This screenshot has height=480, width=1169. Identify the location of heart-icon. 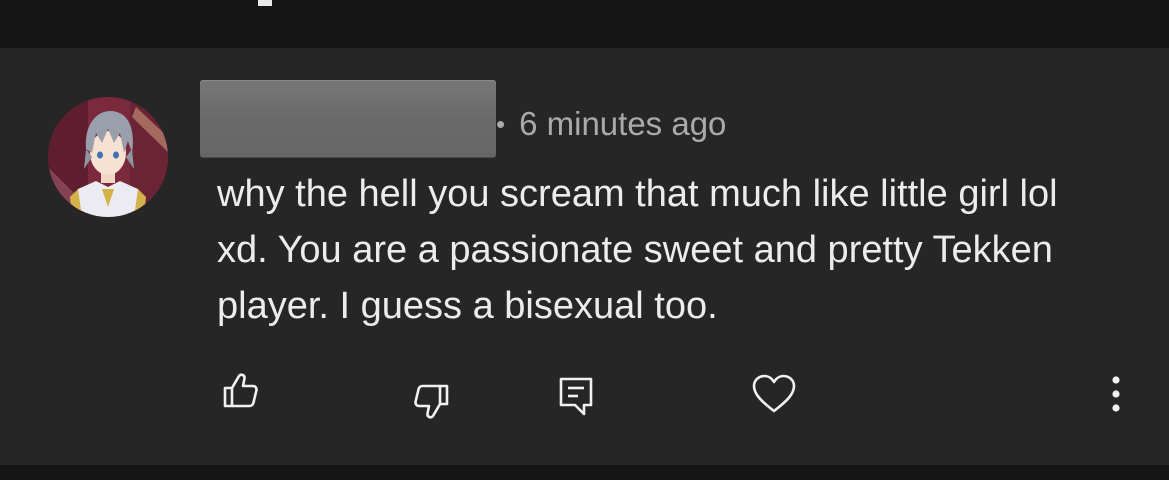
(774, 393).